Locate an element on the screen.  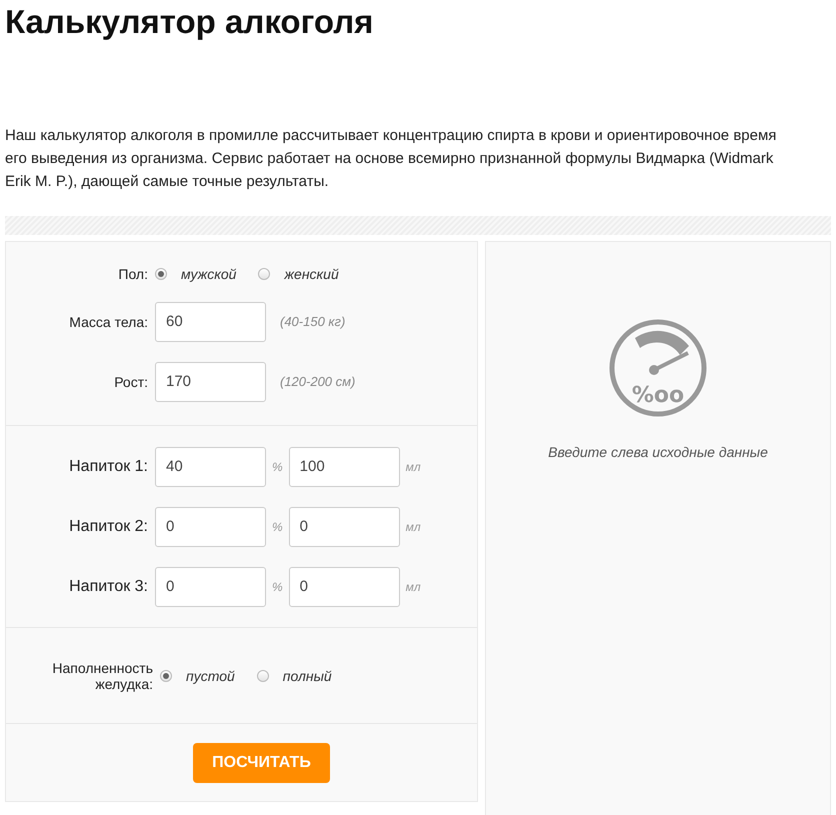
field-label: Масса тела: is located at coordinates (108, 322).